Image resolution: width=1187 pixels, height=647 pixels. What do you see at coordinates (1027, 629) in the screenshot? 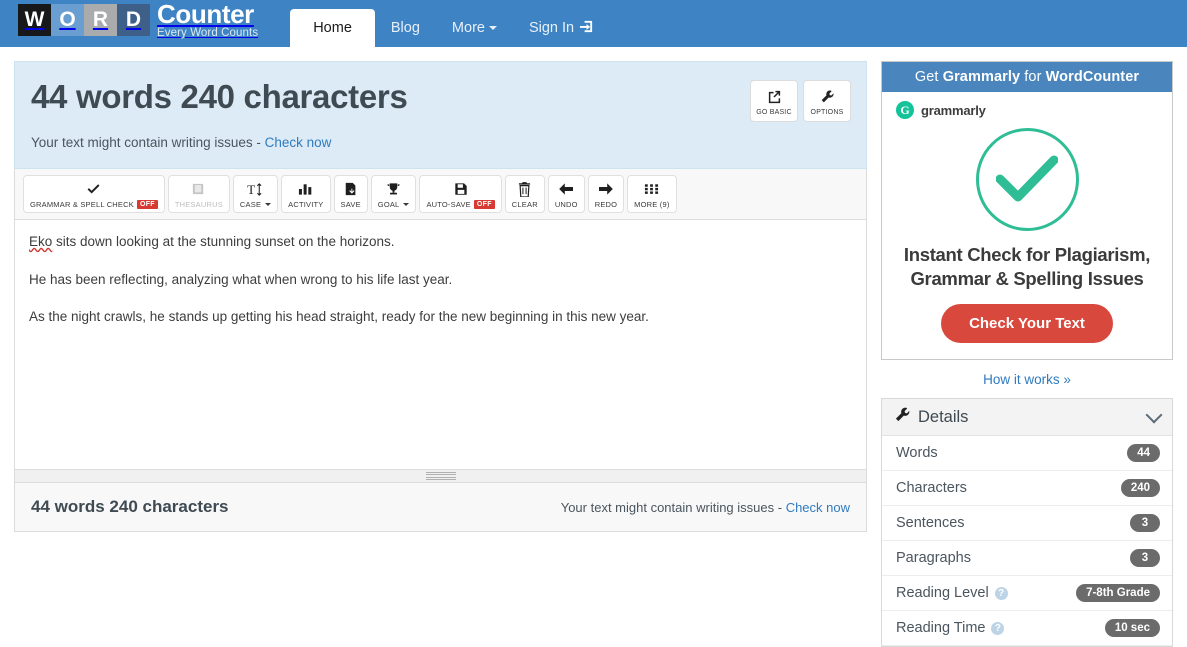
I see `details-row-reading-time: Reading Time ? 10 sec` at bounding box center [1027, 629].